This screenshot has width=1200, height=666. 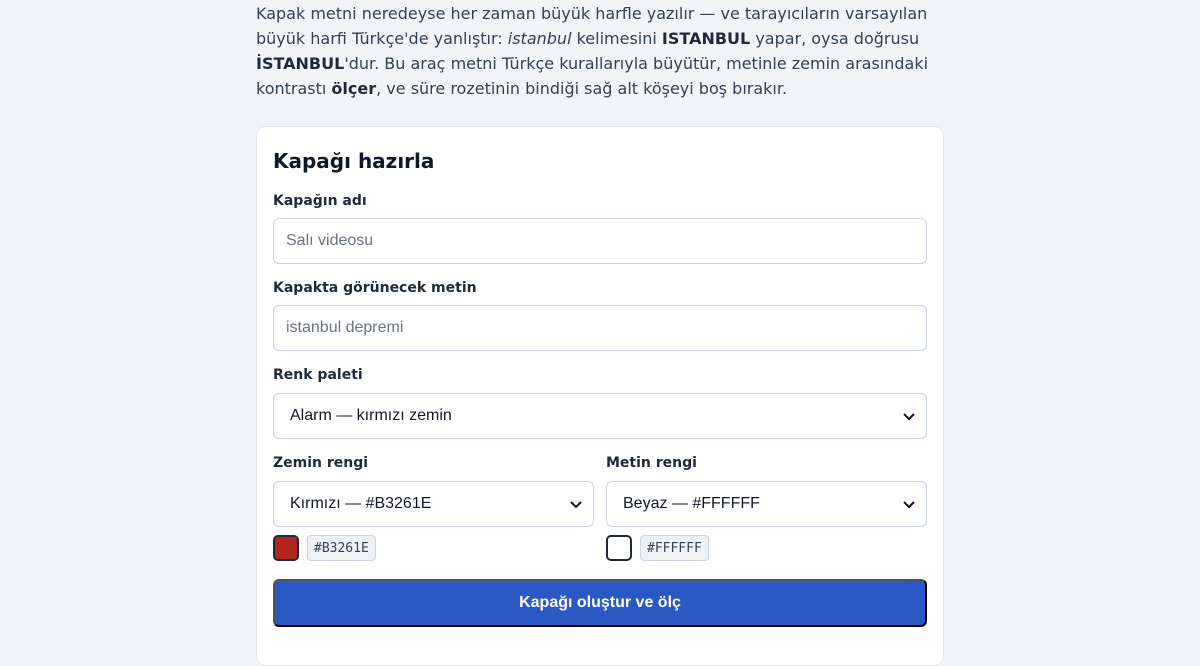 I want to click on palette-label: Renk paleti, so click(x=318, y=375).